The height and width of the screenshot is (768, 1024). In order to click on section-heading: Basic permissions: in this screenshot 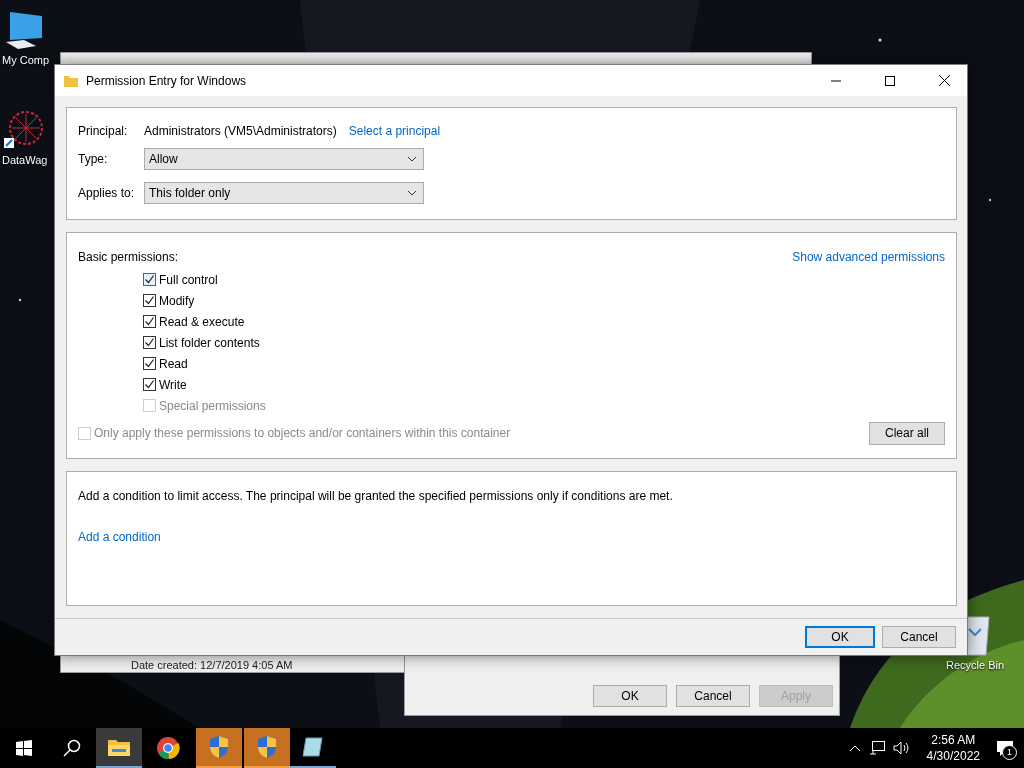, I will do `click(128, 257)`.